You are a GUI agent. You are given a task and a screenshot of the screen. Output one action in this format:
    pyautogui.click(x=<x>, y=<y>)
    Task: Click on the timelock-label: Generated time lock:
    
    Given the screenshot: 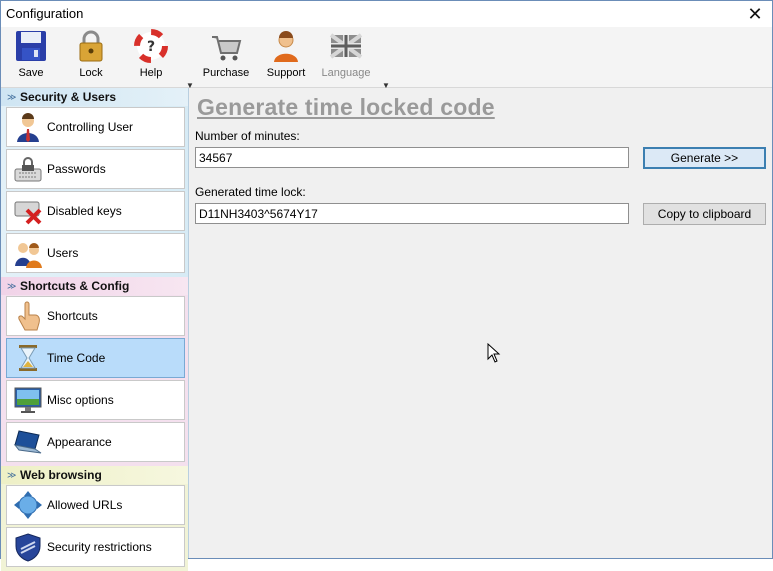 What is the action you would take?
    pyautogui.click(x=250, y=192)
    